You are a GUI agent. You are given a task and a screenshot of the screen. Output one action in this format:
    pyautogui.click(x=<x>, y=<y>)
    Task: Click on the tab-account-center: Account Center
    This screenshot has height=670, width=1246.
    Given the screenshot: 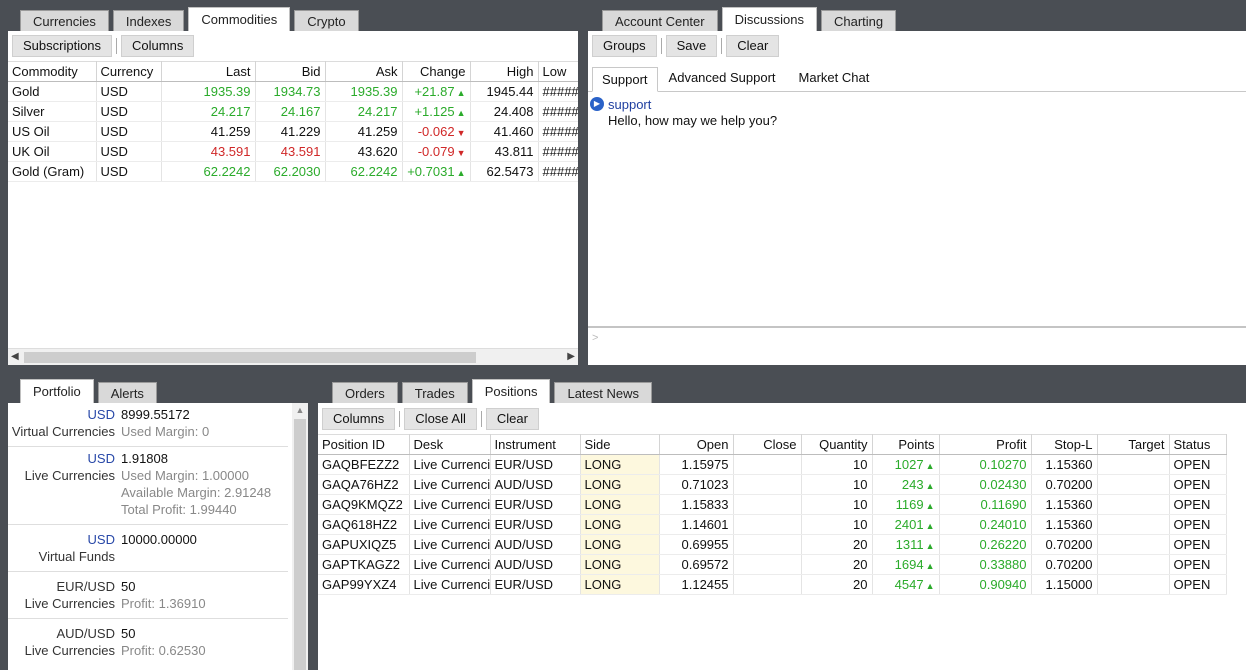 What is the action you would take?
    pyautogui.click(x=660, y=21)
    